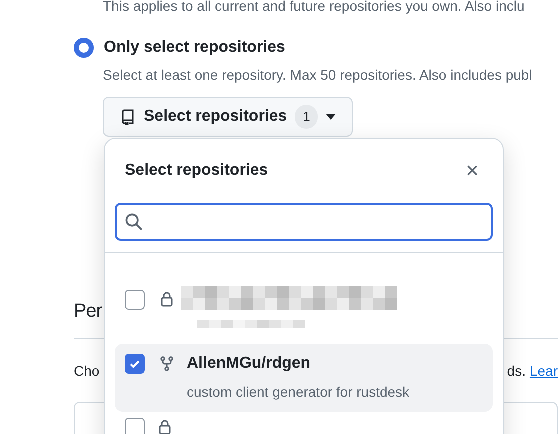 The width and height of the screenshot is (558, 434). Describe the element at coordinates (472, 171) in the screenshot. I see `close-button: ×` at that location.